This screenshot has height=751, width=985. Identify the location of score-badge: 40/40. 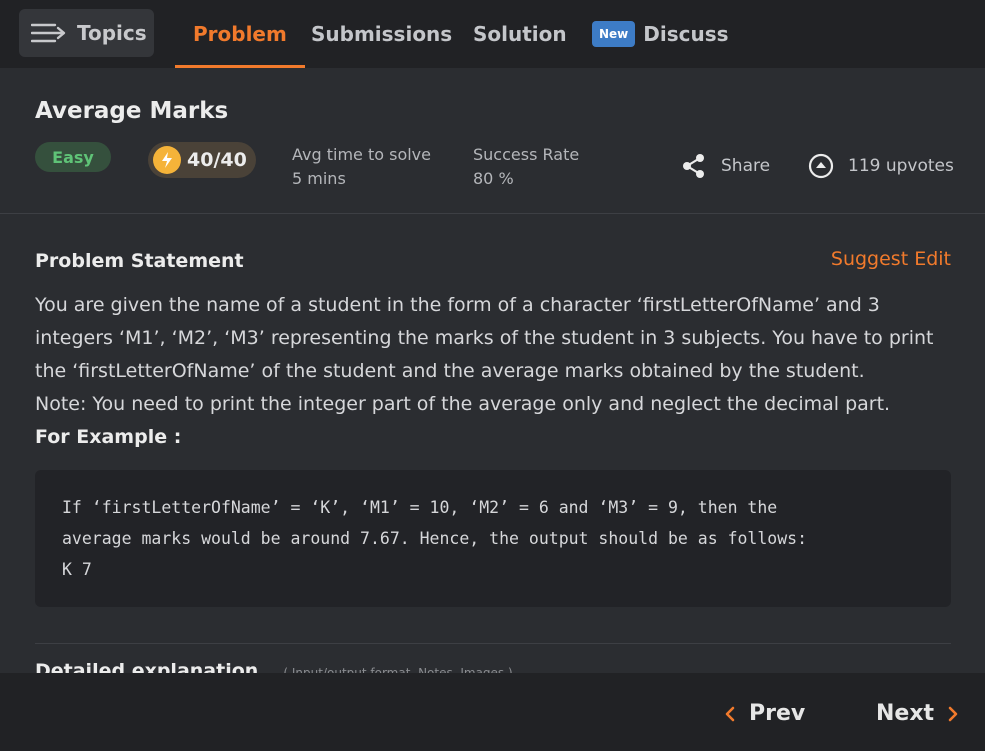
(202, 160).